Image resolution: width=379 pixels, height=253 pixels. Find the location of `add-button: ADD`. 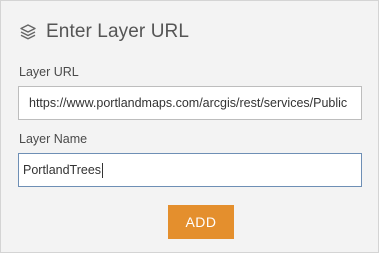

add-button: ADD is located at coordinates (201, 222).